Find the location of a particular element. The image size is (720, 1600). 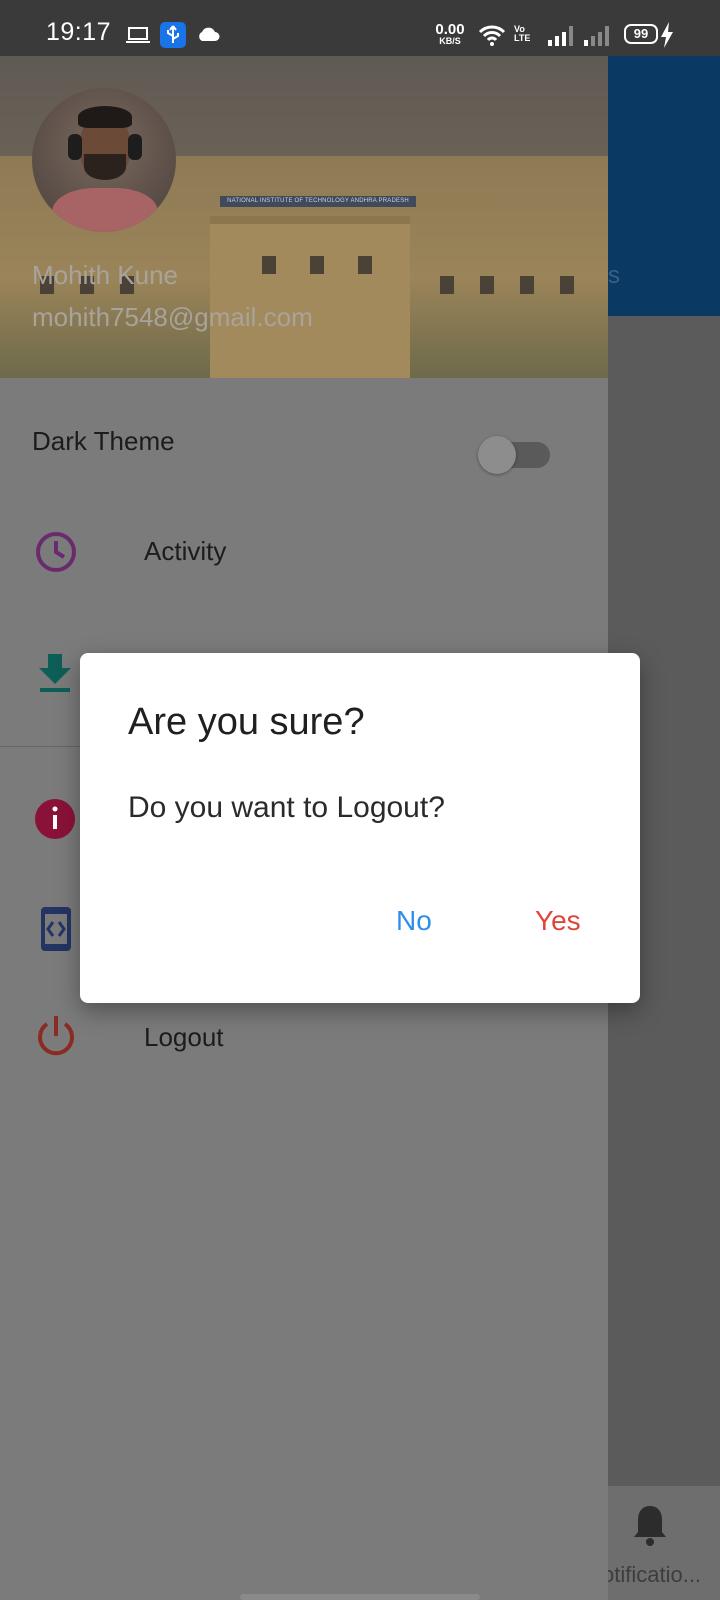

no-button: No is located at coordinates (414, 921).